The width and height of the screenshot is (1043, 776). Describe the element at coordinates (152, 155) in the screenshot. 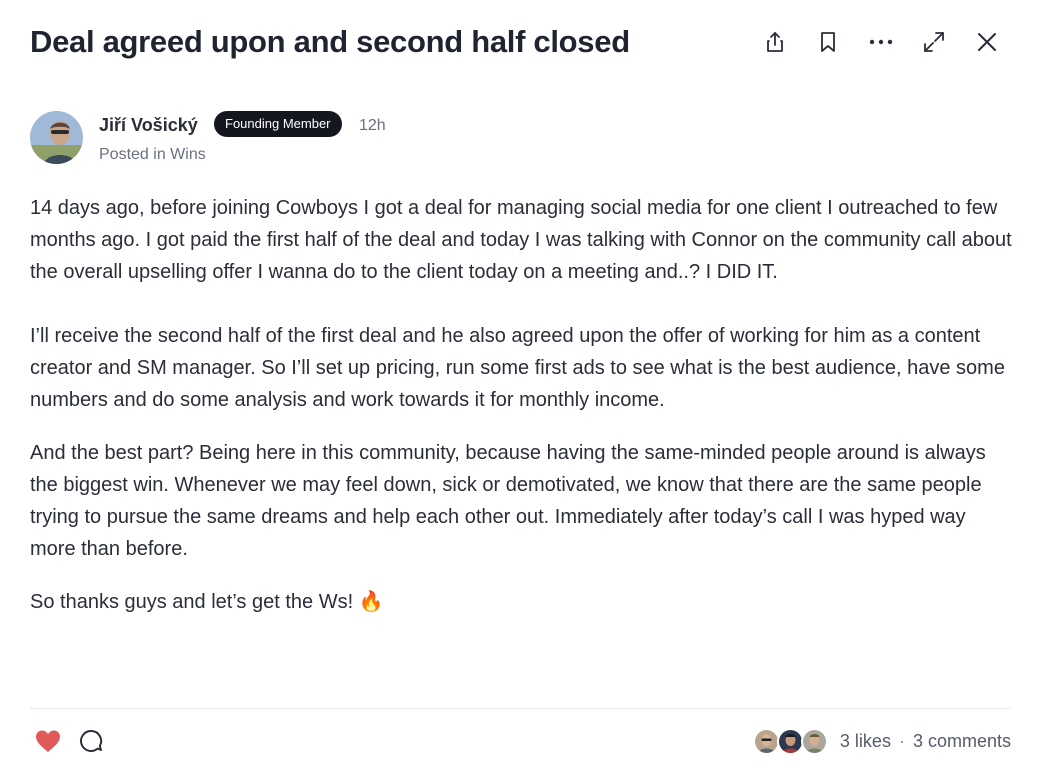

I see `posted-in-category: Posted in Wins` at that location.